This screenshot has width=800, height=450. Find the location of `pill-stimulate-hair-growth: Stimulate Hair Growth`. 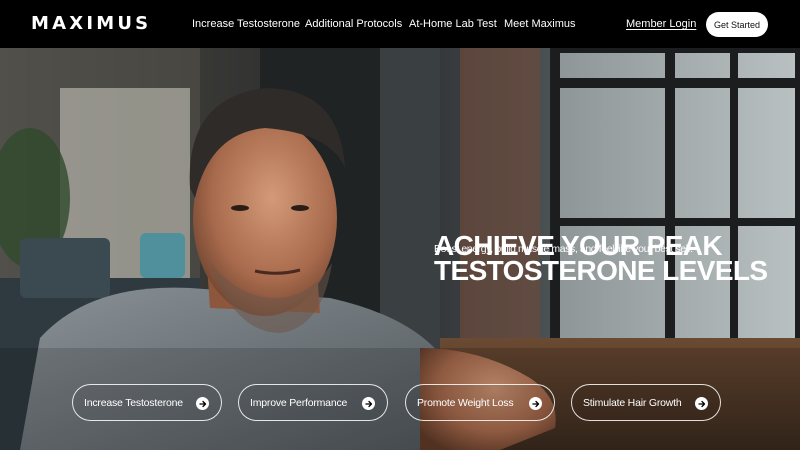

pill-stimulate-hair-growth: Stimulate Hair Growth is located at coordinates (646, 402).